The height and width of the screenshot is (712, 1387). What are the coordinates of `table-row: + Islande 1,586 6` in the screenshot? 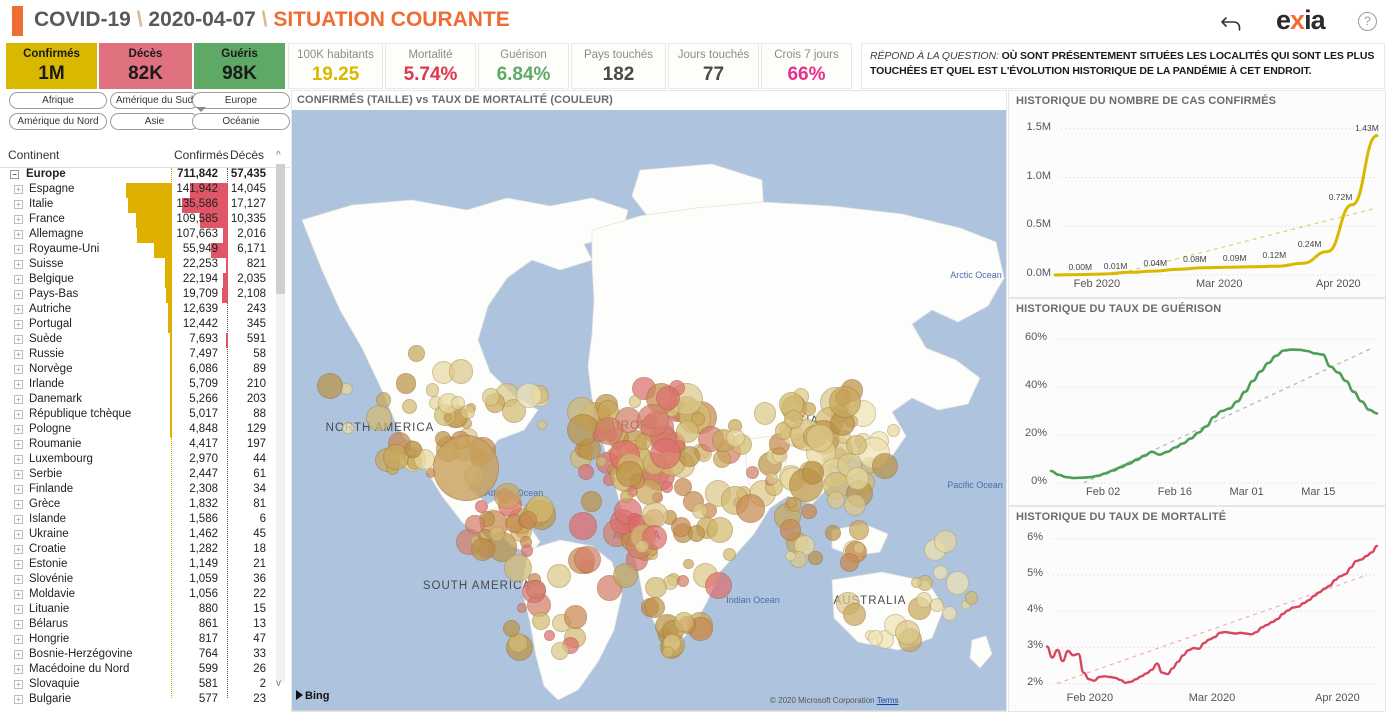 It's located at (136, 520).